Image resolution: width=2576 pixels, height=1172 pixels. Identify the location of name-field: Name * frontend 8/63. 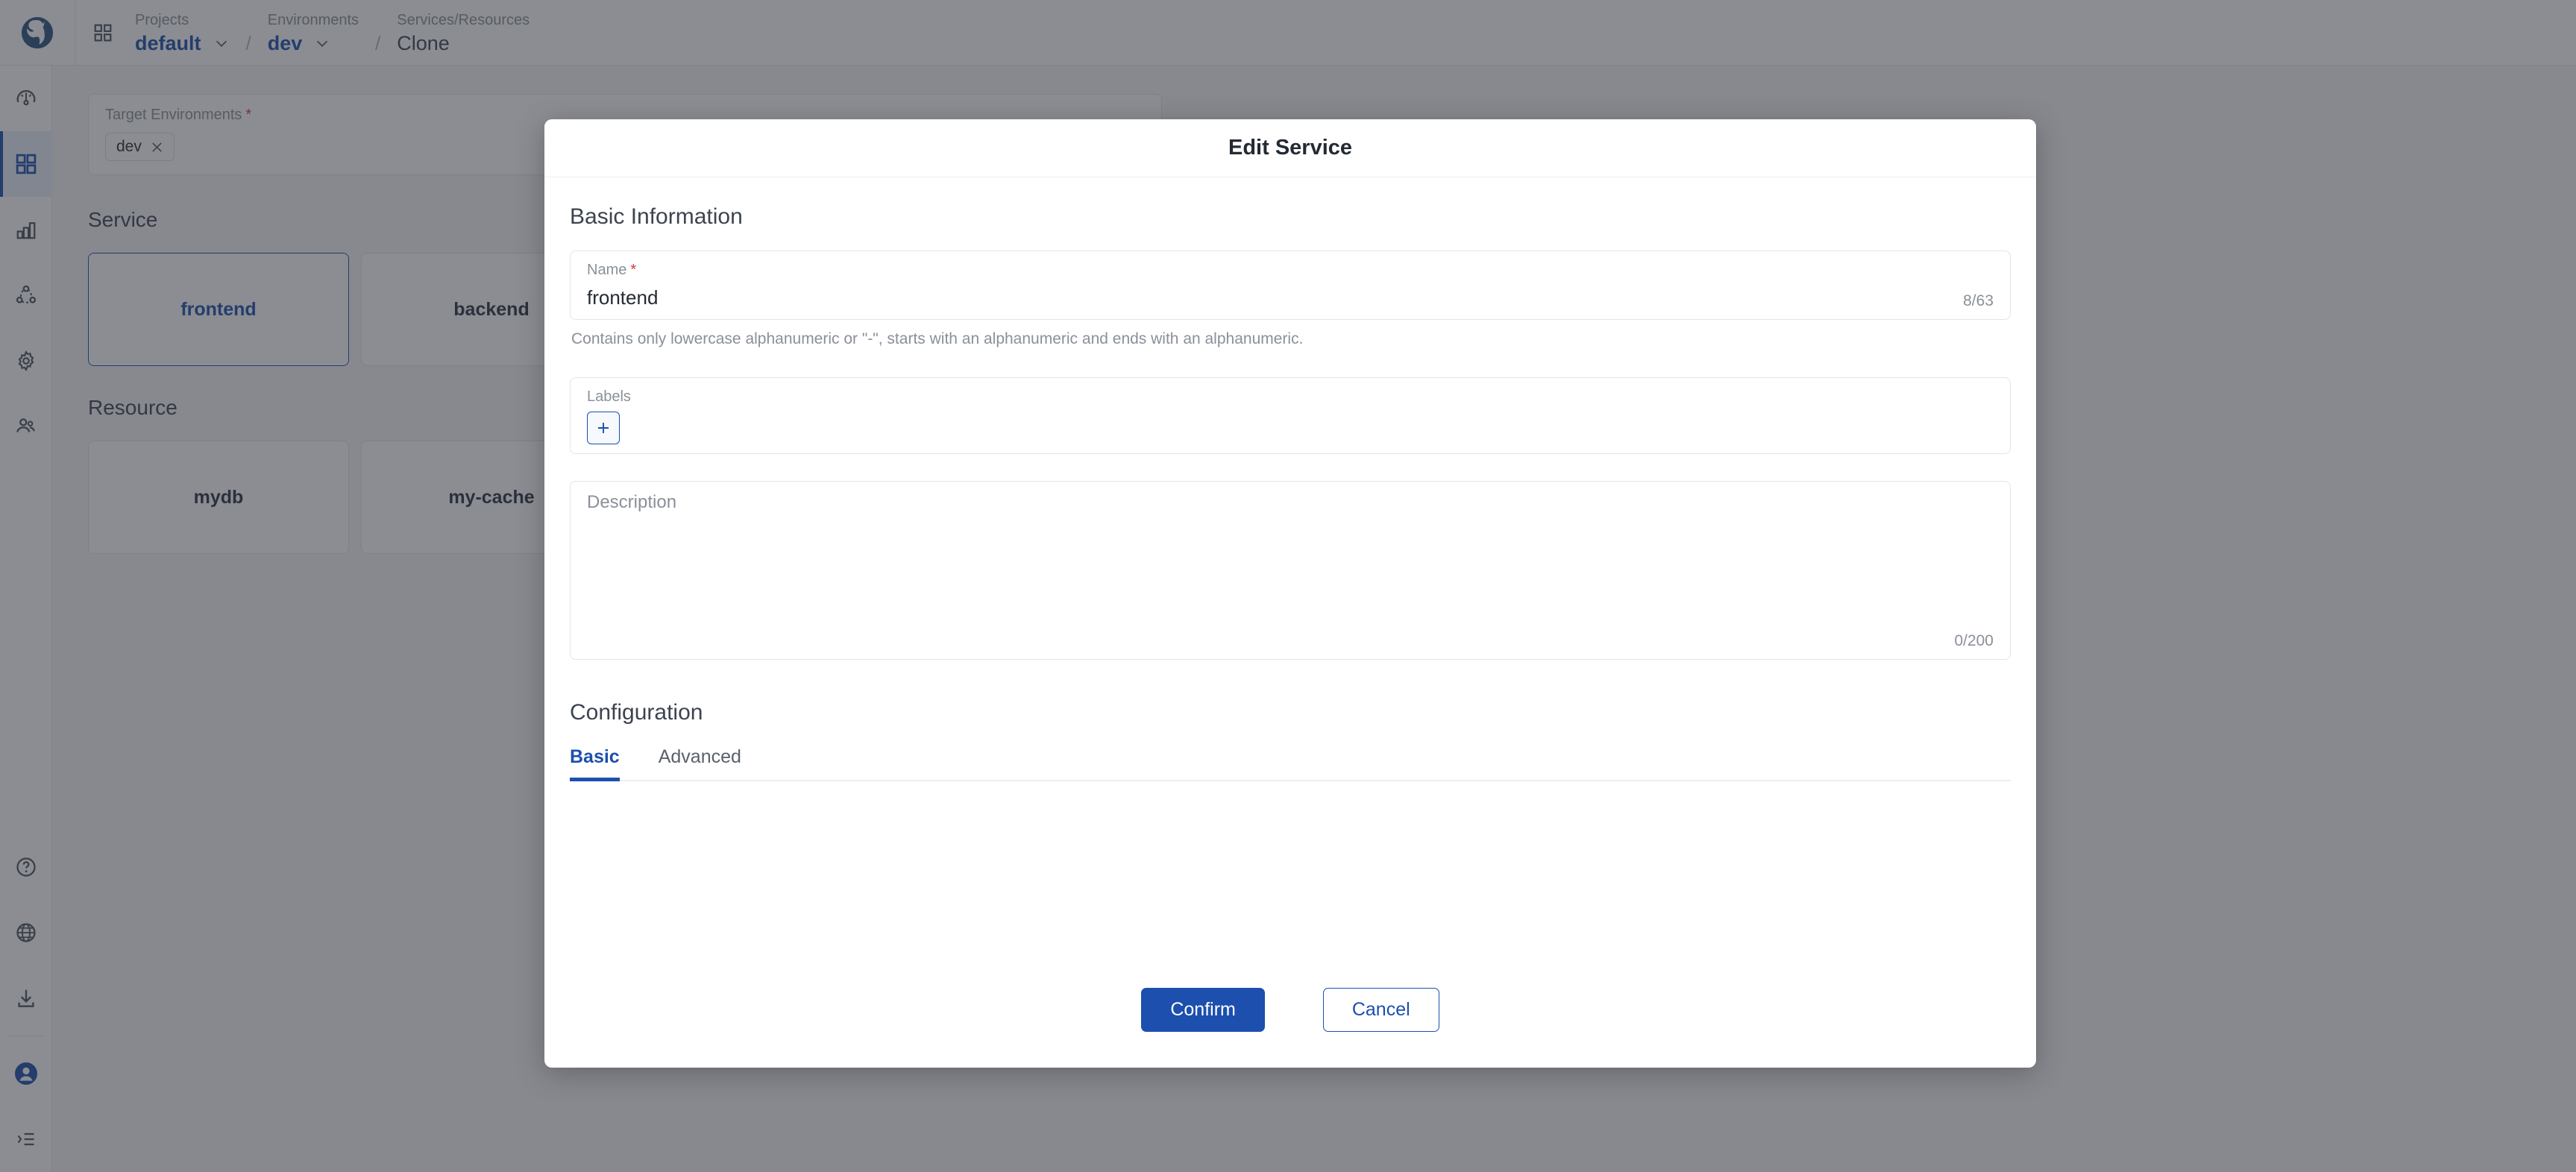
(1291, 285).